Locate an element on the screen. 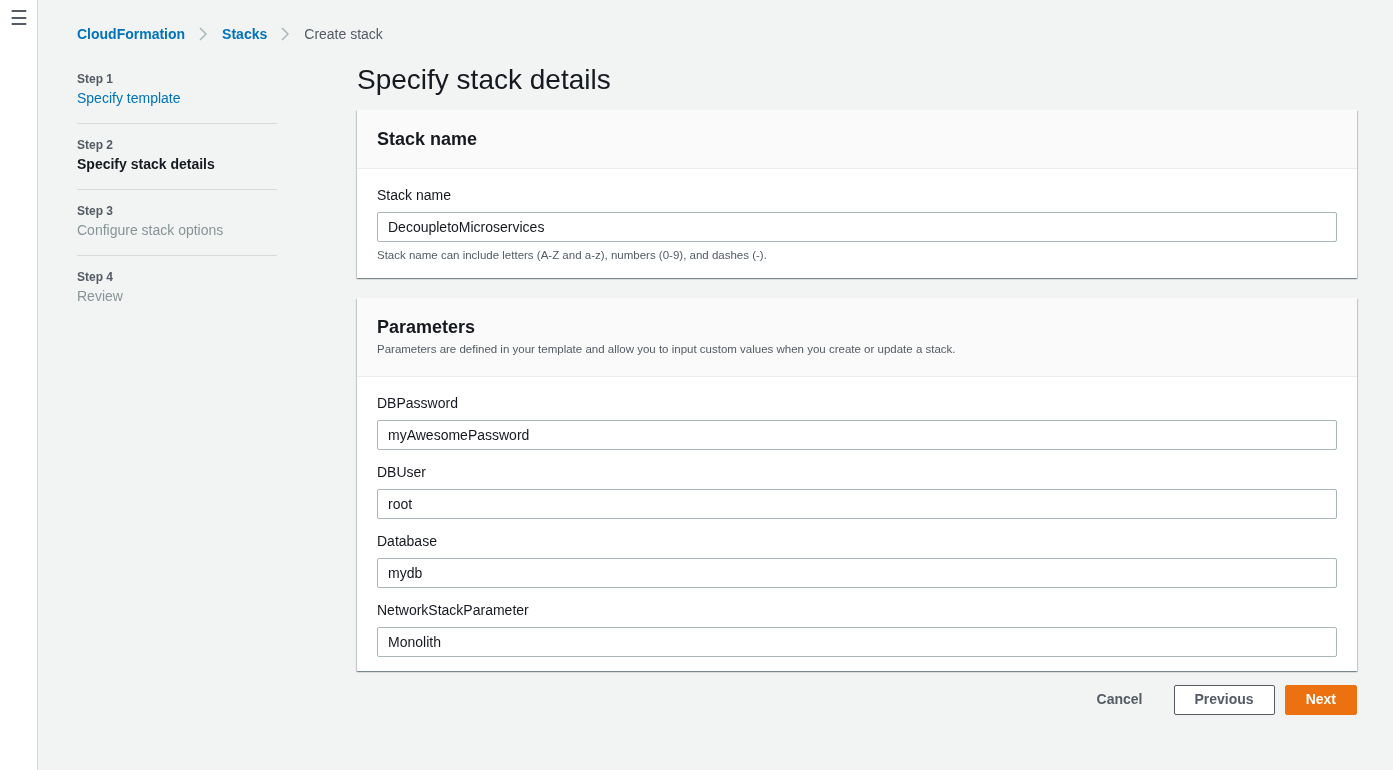 This screenshot has height=770, width=1393. step-number: Step 4 is located at coordinates (95, 277).